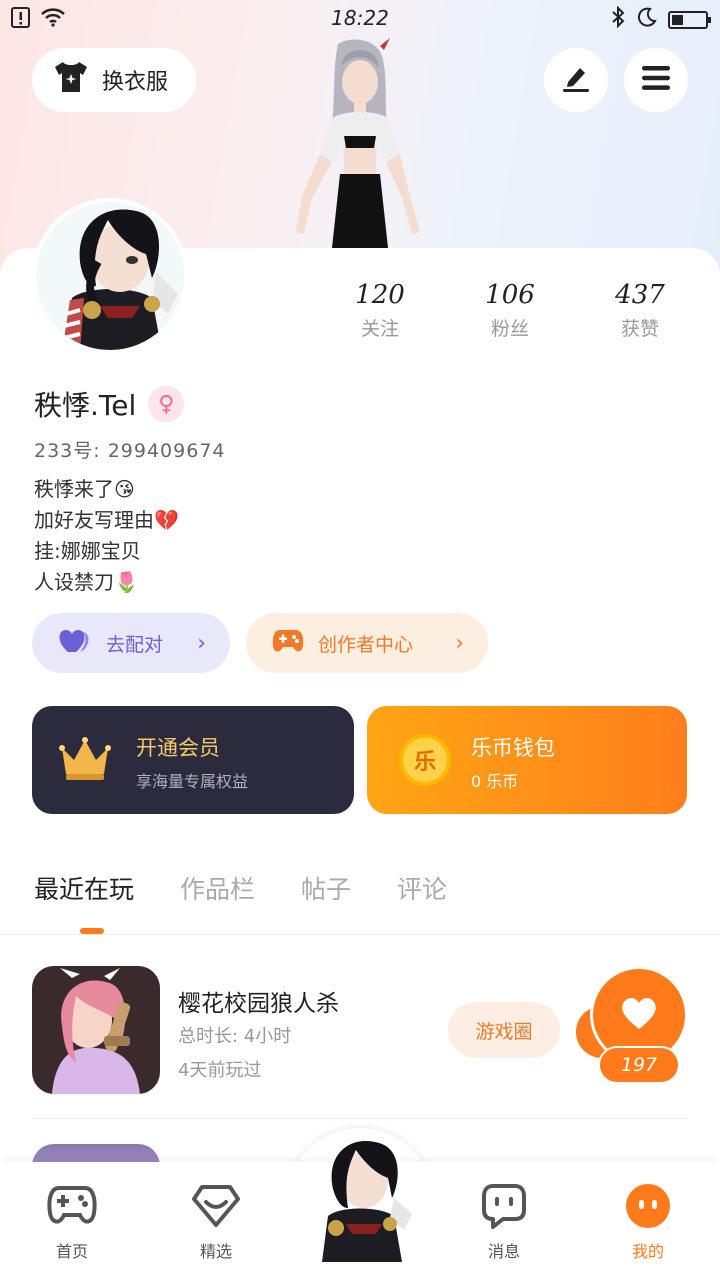  I want to click on tab-posts: 帖子, so click(326, 888).